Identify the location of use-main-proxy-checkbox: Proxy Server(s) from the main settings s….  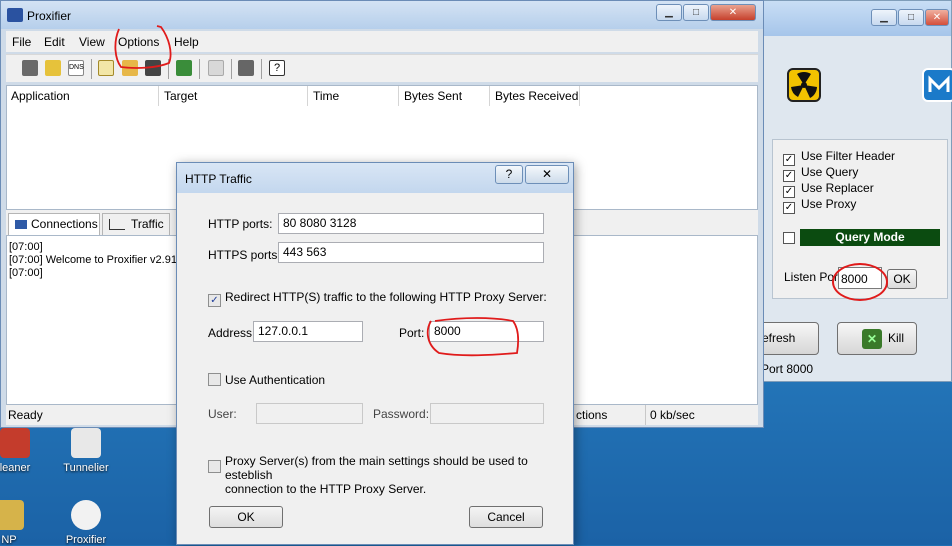
(378, 475).